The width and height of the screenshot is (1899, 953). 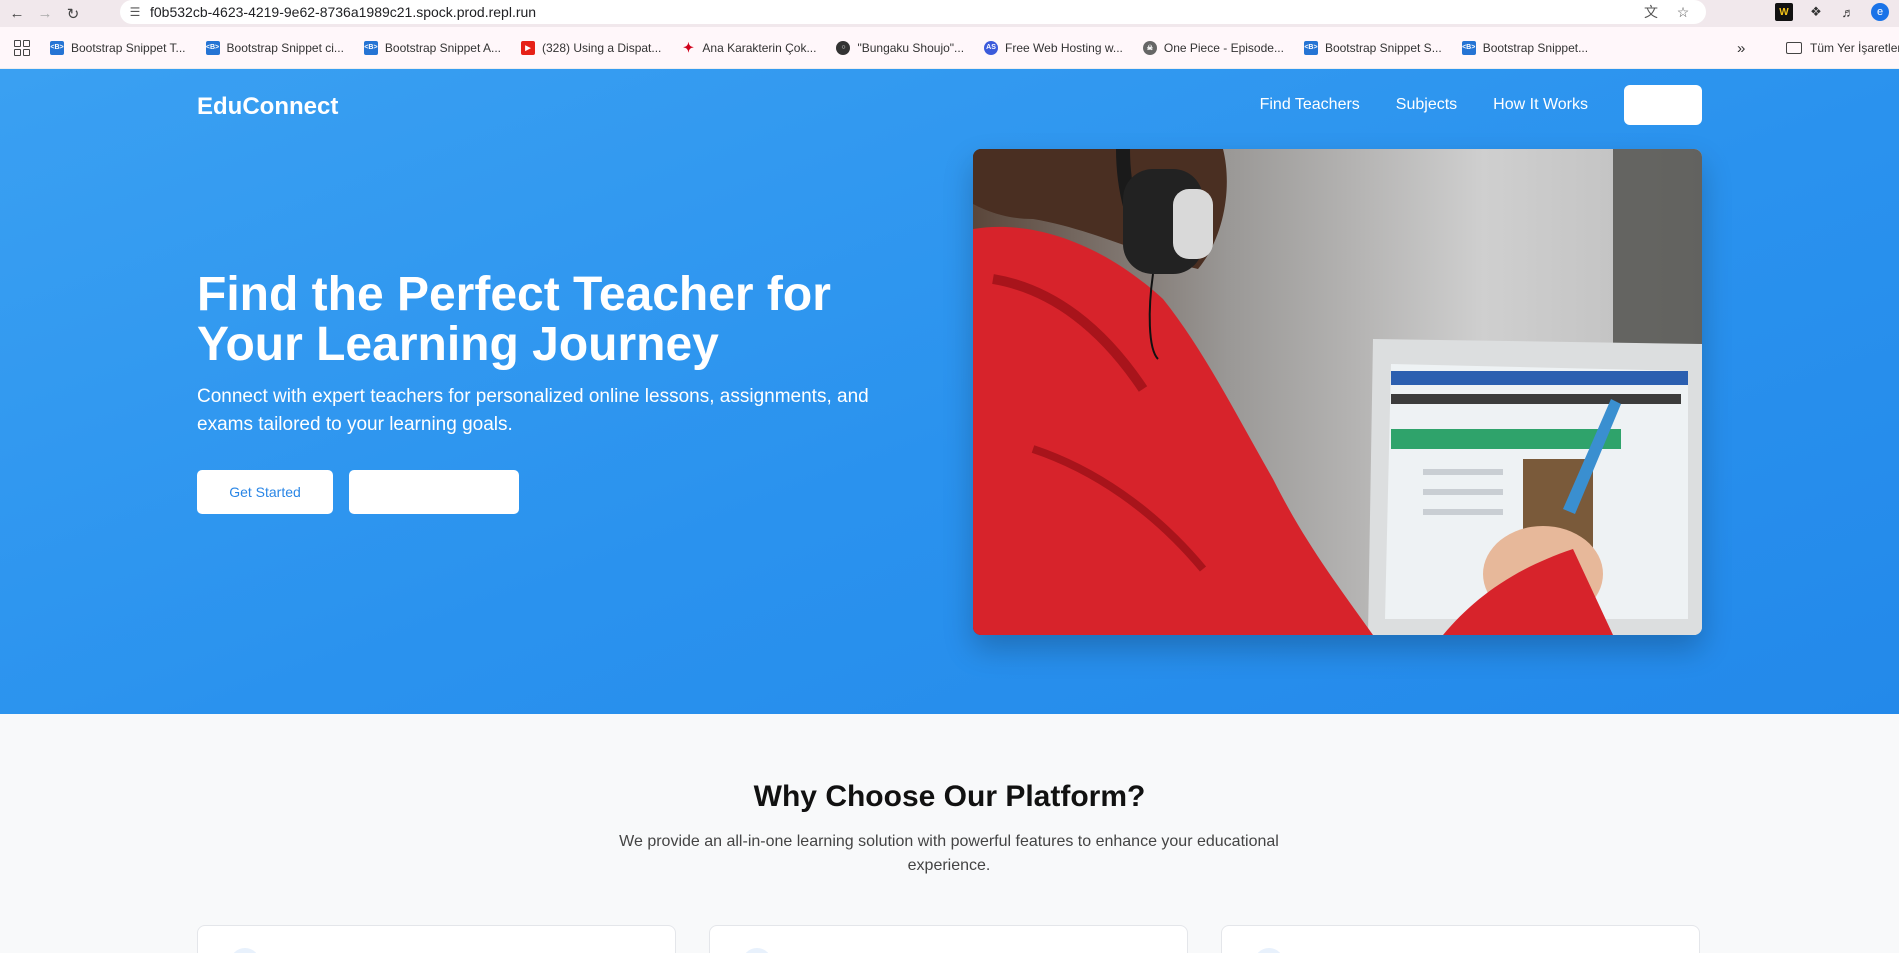 I want to click on youtube-icon: ▶, so click(x=528, y=47).